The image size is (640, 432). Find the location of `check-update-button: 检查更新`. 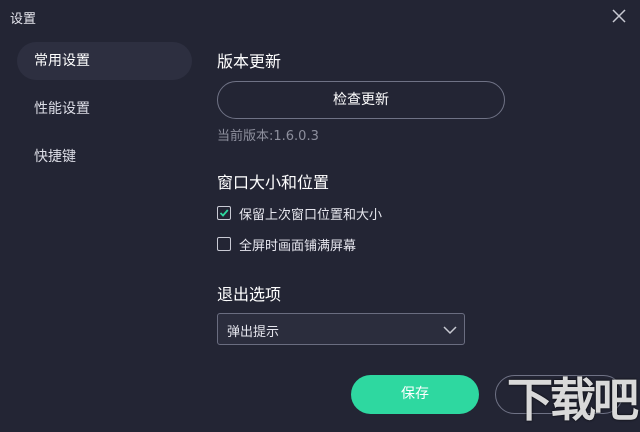

check-update-button: 检查更新 is located at coordinates (361, 100).